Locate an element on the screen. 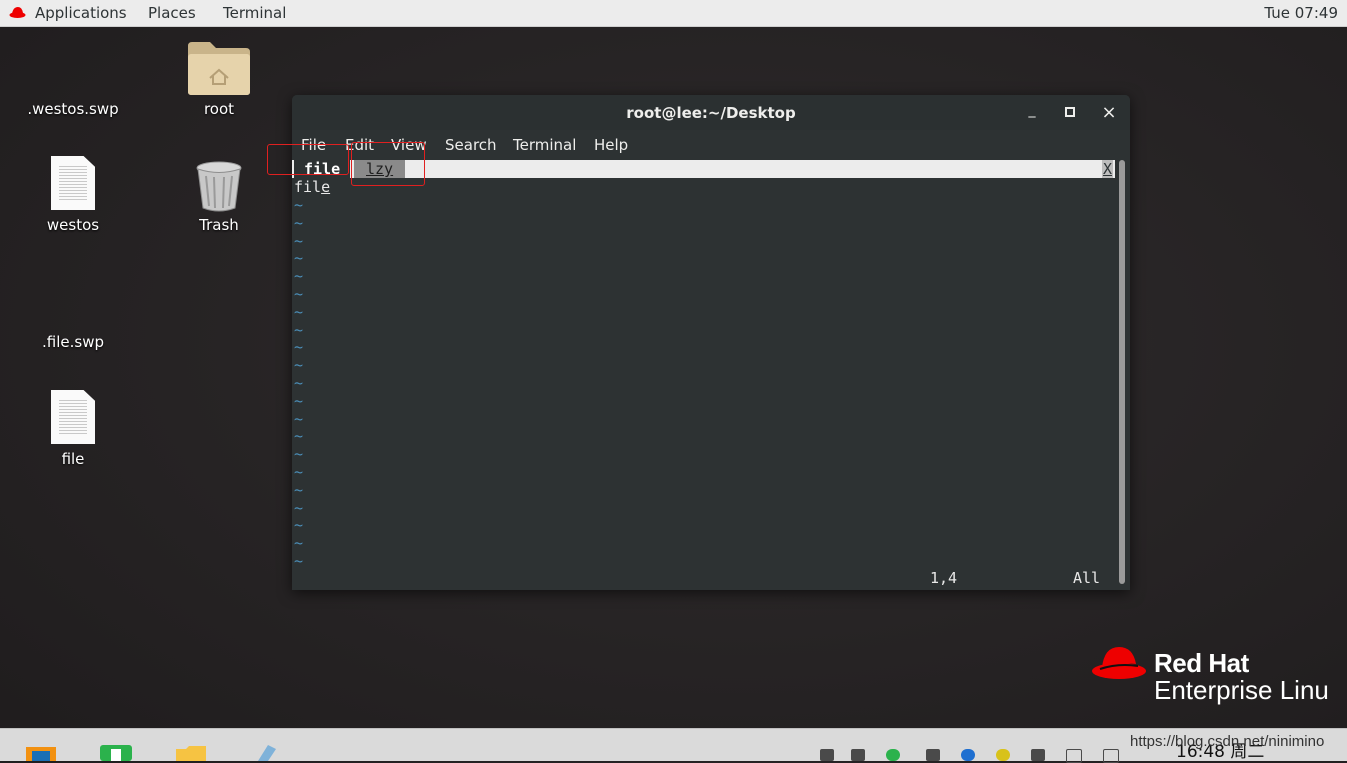  tray-bluetooth-icon is located at coordinates (968, 755).